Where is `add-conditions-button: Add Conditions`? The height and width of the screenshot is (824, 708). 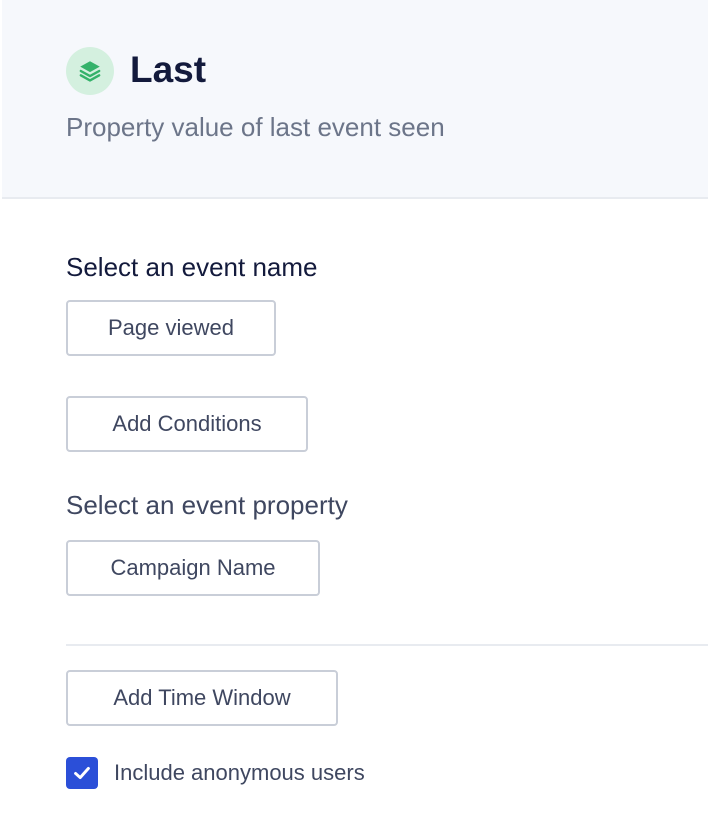
add-conditions-button: Add Conditions is located at coordinates (187, 424).